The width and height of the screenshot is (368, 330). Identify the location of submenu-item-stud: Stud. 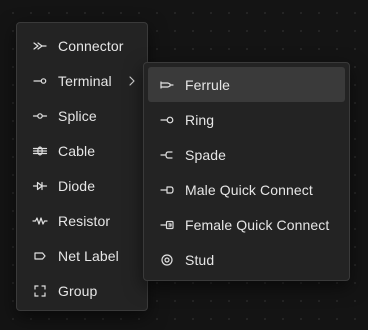
(246, 259).